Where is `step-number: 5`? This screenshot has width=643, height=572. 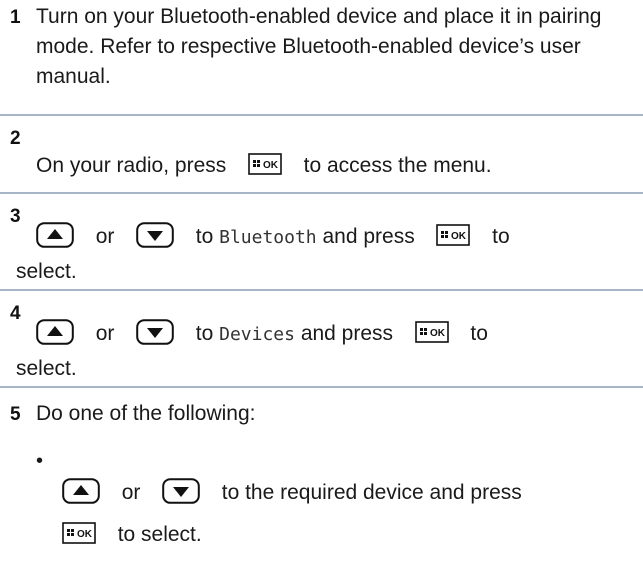 step-number: 5 is located at coordinates (15, 414).